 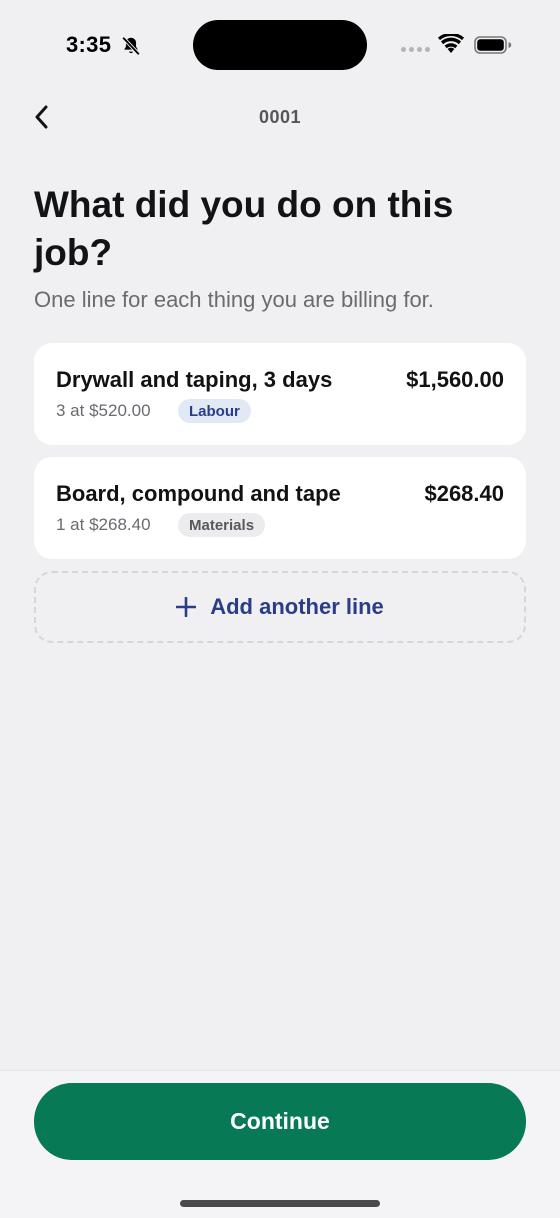 I want to click on line-item-amount: $1,560.00, so click(x=455, y=379).